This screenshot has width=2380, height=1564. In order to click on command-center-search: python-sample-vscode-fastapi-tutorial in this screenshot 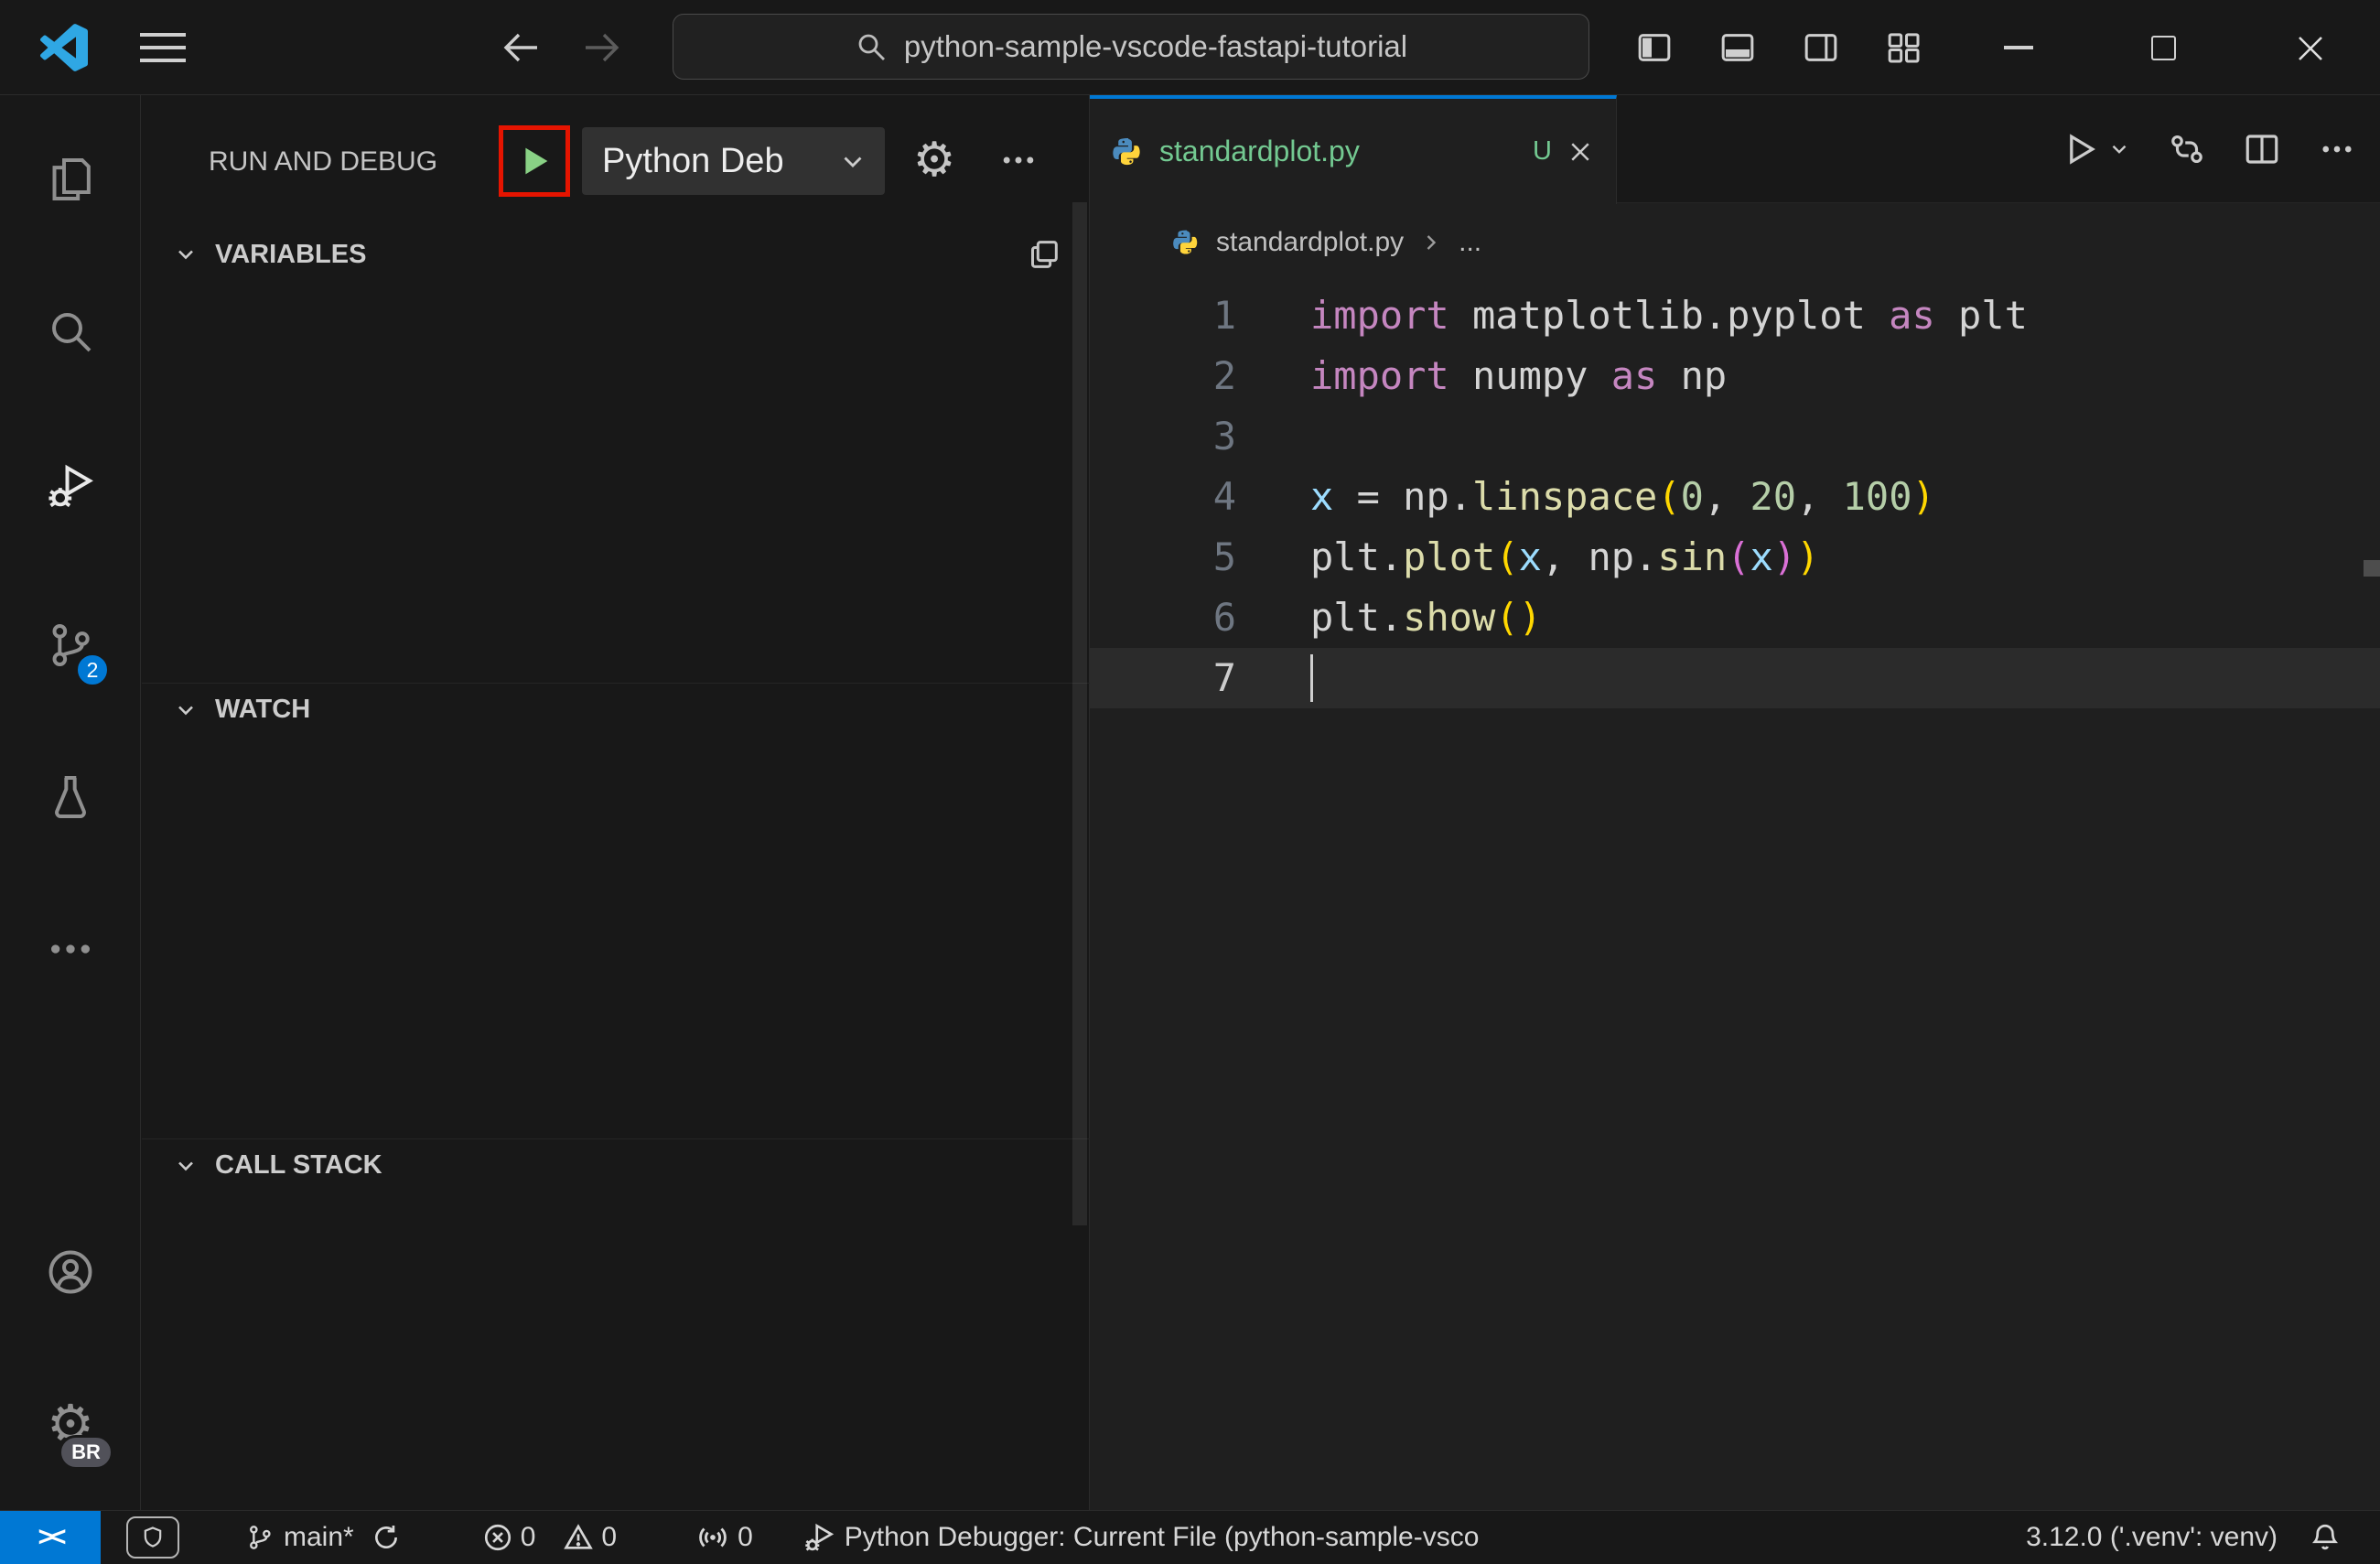, I will do `click(1131, 47)`.